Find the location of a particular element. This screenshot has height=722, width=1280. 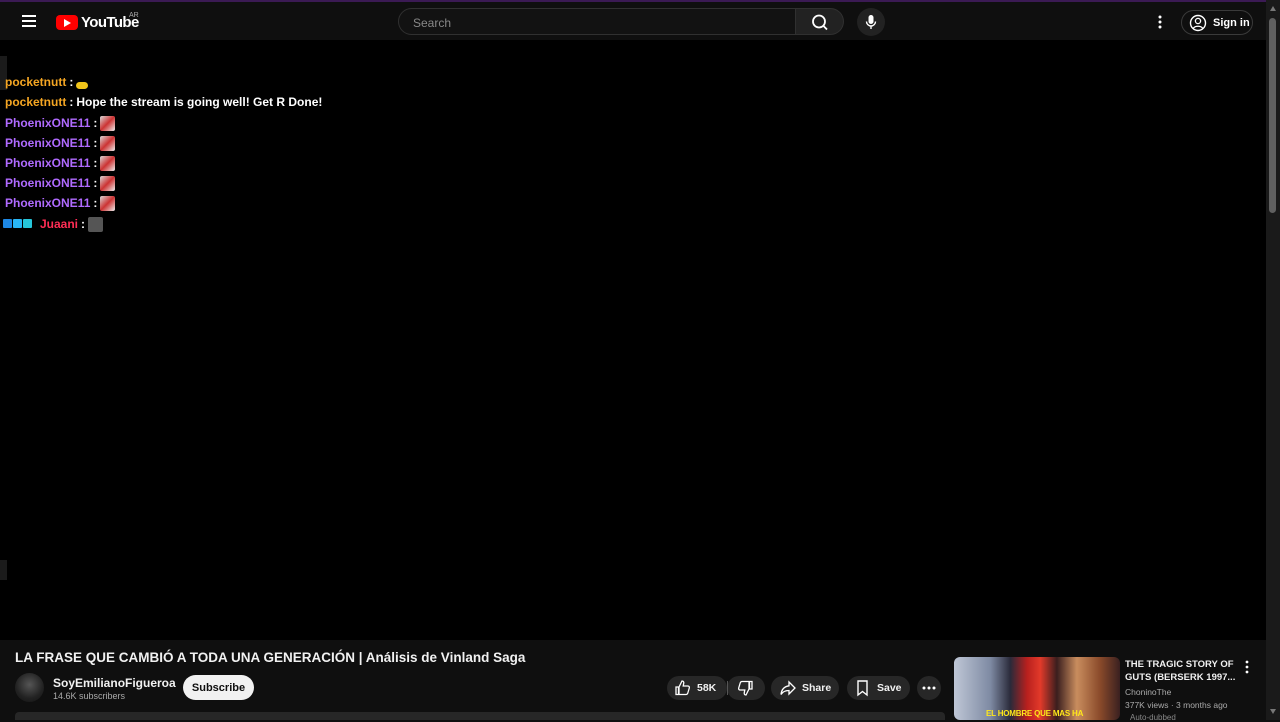

gray-emote-icon is located at coordinates (96, 224).